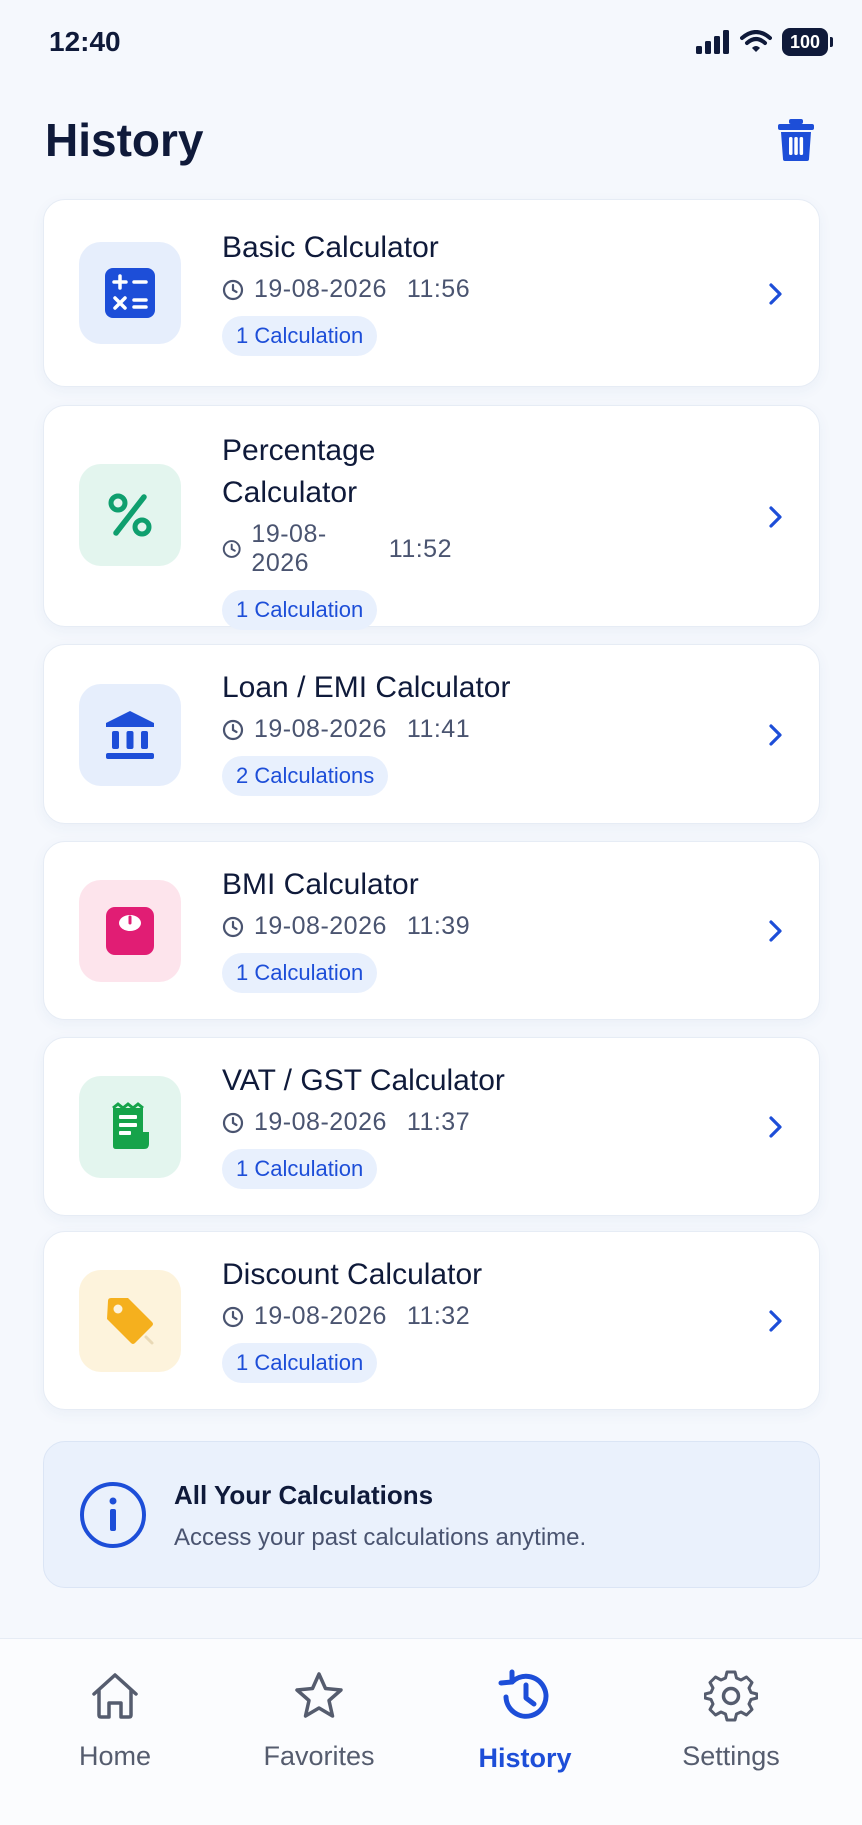 The image size is (862, 1825). What do you see at coordinates (352, 1274) in the screenshot?
I see `history-item-title: Discount Calculator` at bounding box center [352, 1274].